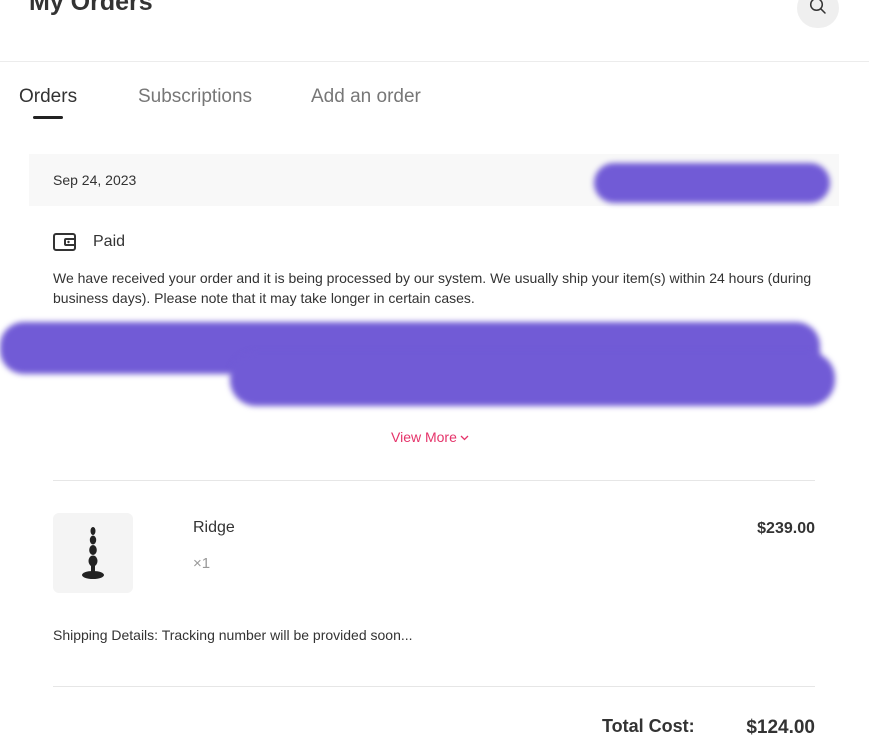 The height and width of the screenshot is (751, 869). I want to click on redacted-order-number, so click(712, 183).